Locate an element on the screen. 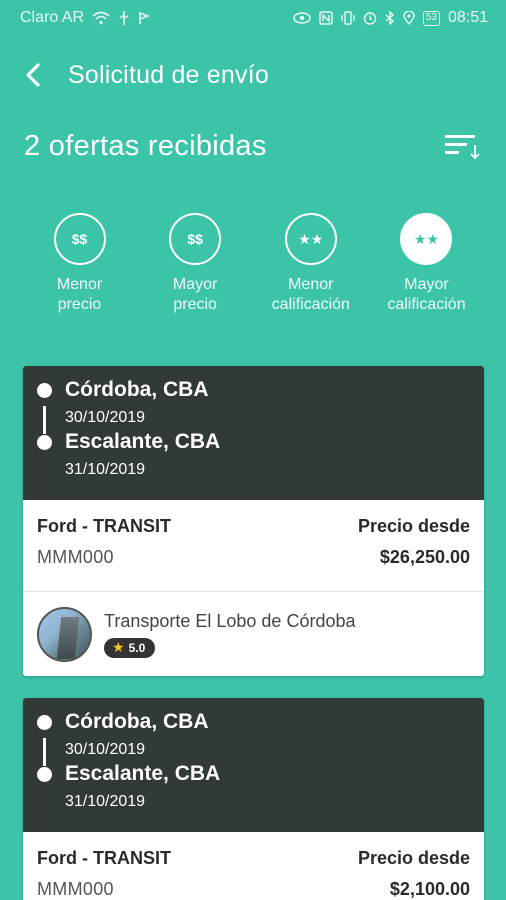  carrier-name: Transporte El Lobo de Córdoba is located at coordinates (230, 620).